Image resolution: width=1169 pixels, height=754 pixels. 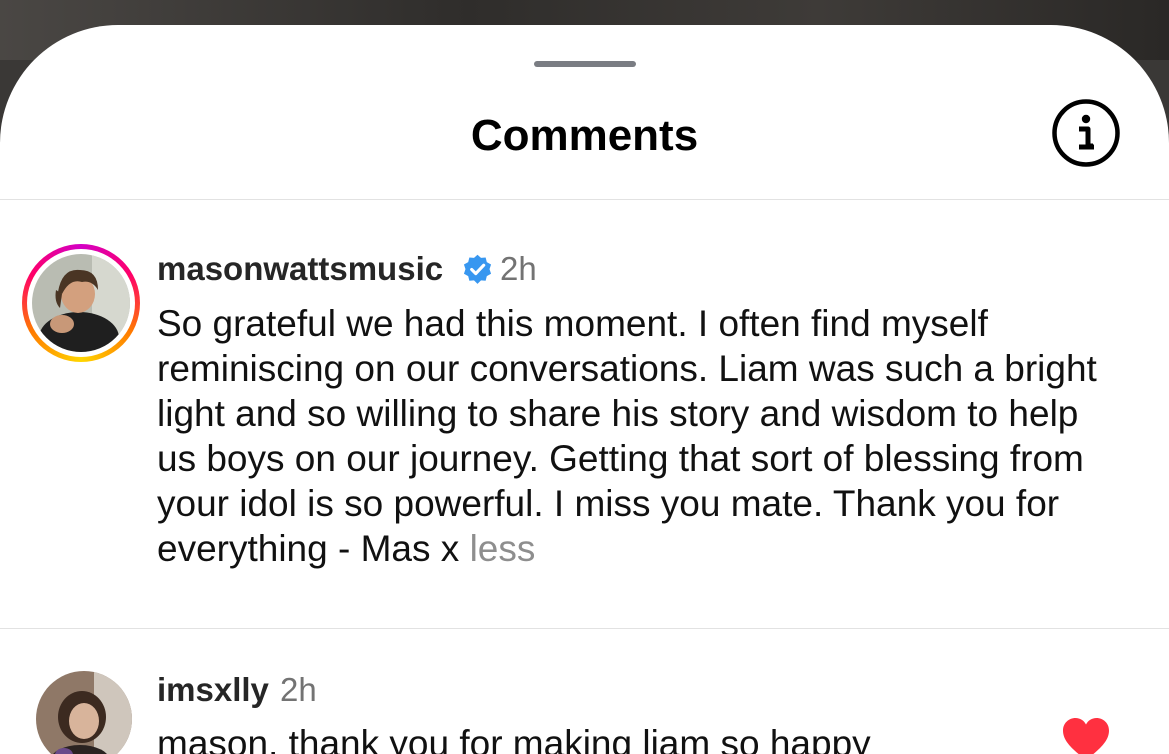 What do you see at coordinates (213, 690) in the screenshot?
I see `comment-username: imsxlly` at bounding box center [213, 690].